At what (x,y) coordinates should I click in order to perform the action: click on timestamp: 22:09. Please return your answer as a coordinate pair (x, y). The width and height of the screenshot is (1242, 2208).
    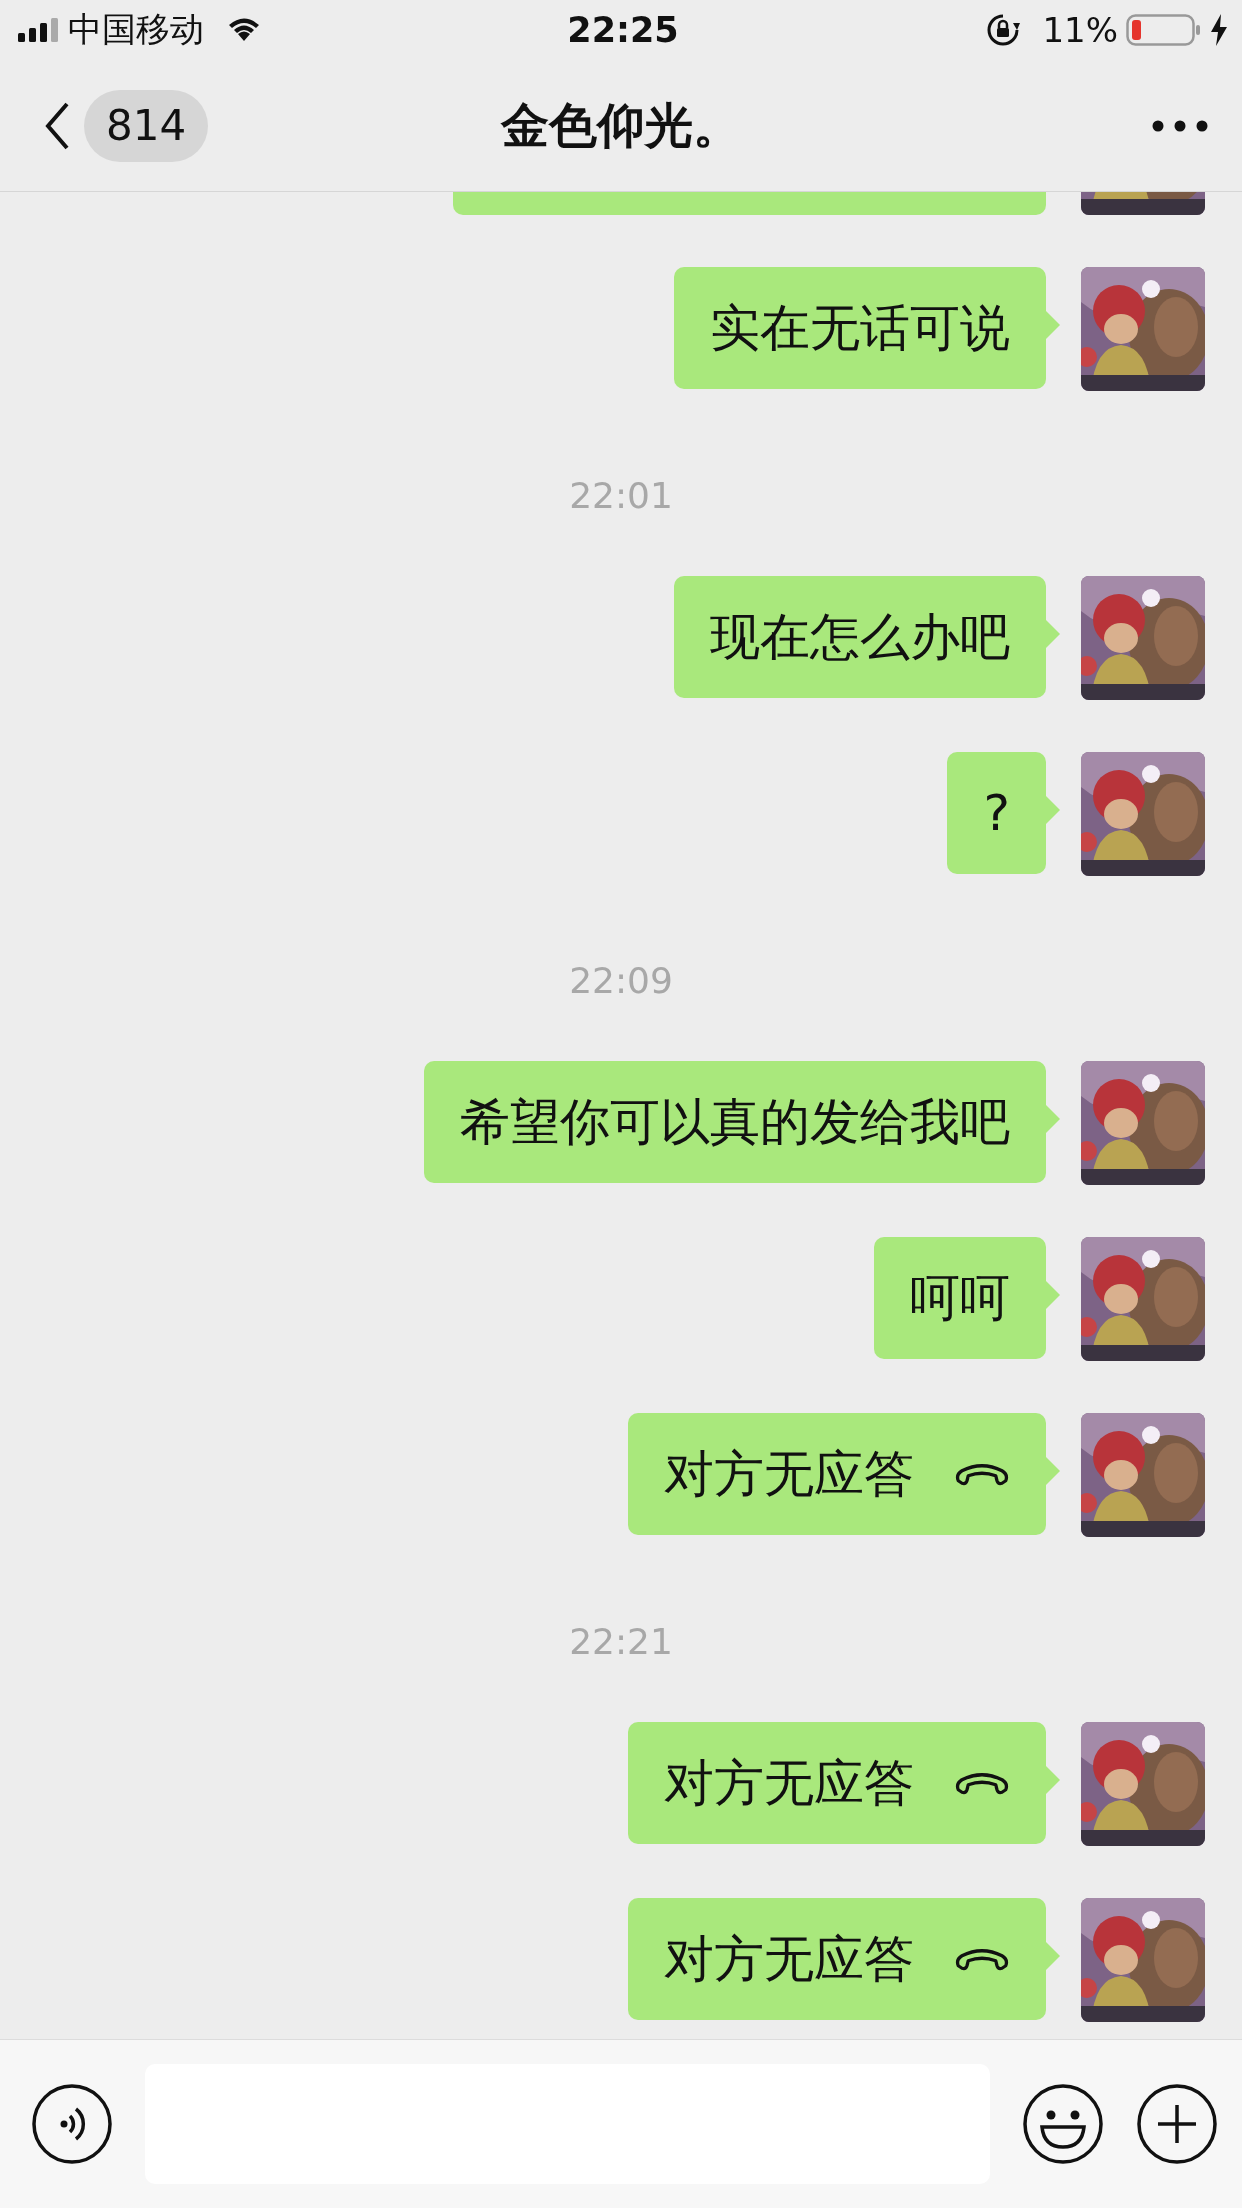
    Looking at the image, I should click on (621, 980).